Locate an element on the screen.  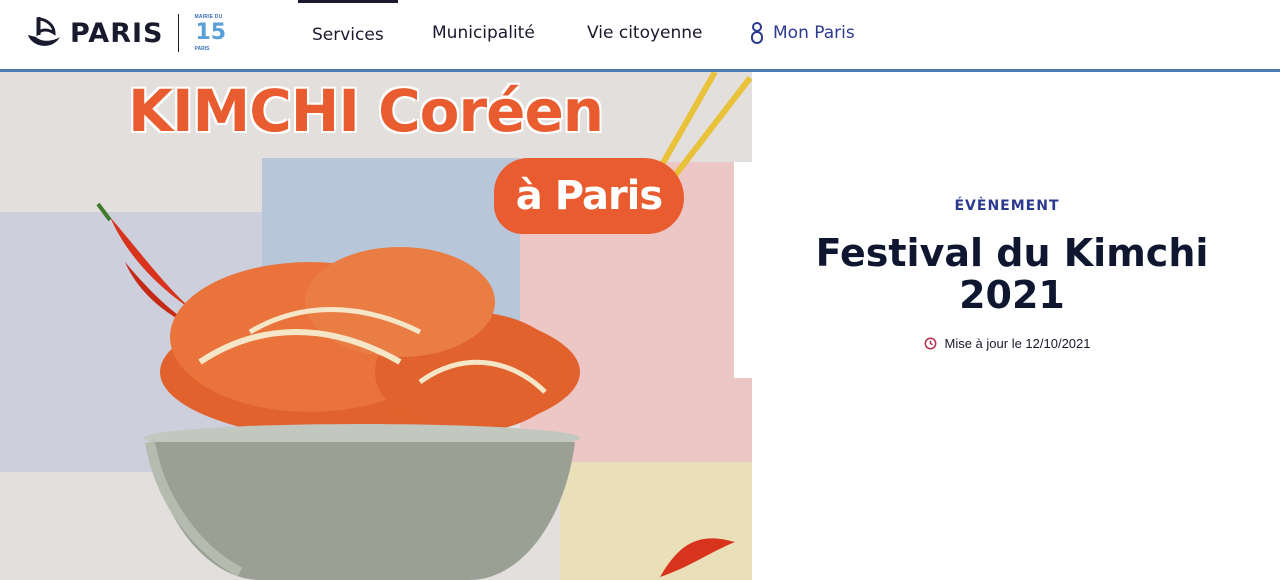
logo-divider is located at coordinates (178, 33).